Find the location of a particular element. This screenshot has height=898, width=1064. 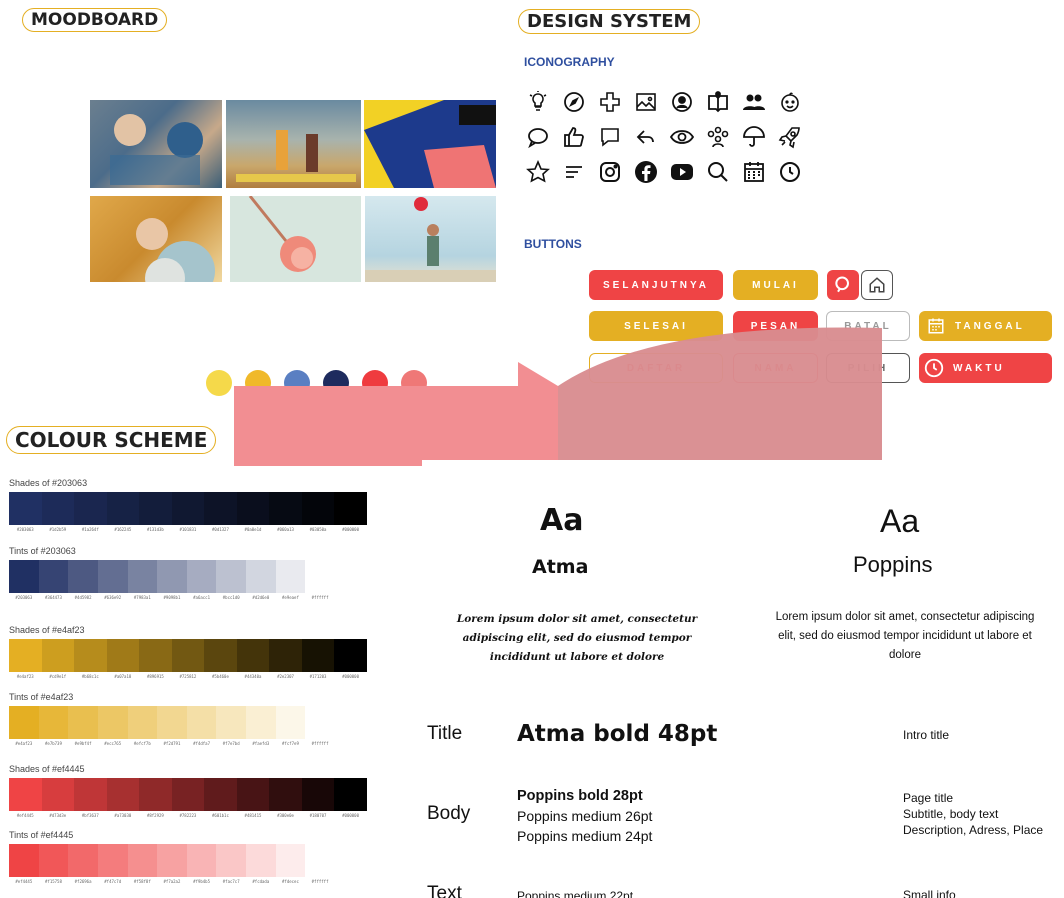

type-spec-body-medium-24: Poppins medium 24pt is located at coordinates (585, 836).